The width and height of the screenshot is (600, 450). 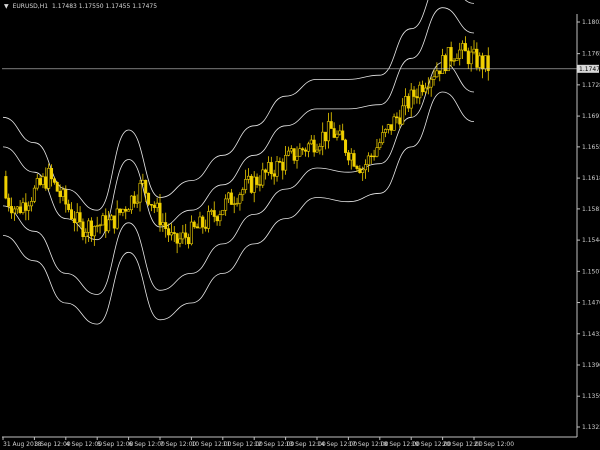 What do you see at coordinates (591, 427) in the screenshot?
I see `price-tick-label: 1.13230` at bounding box center [591, 427].